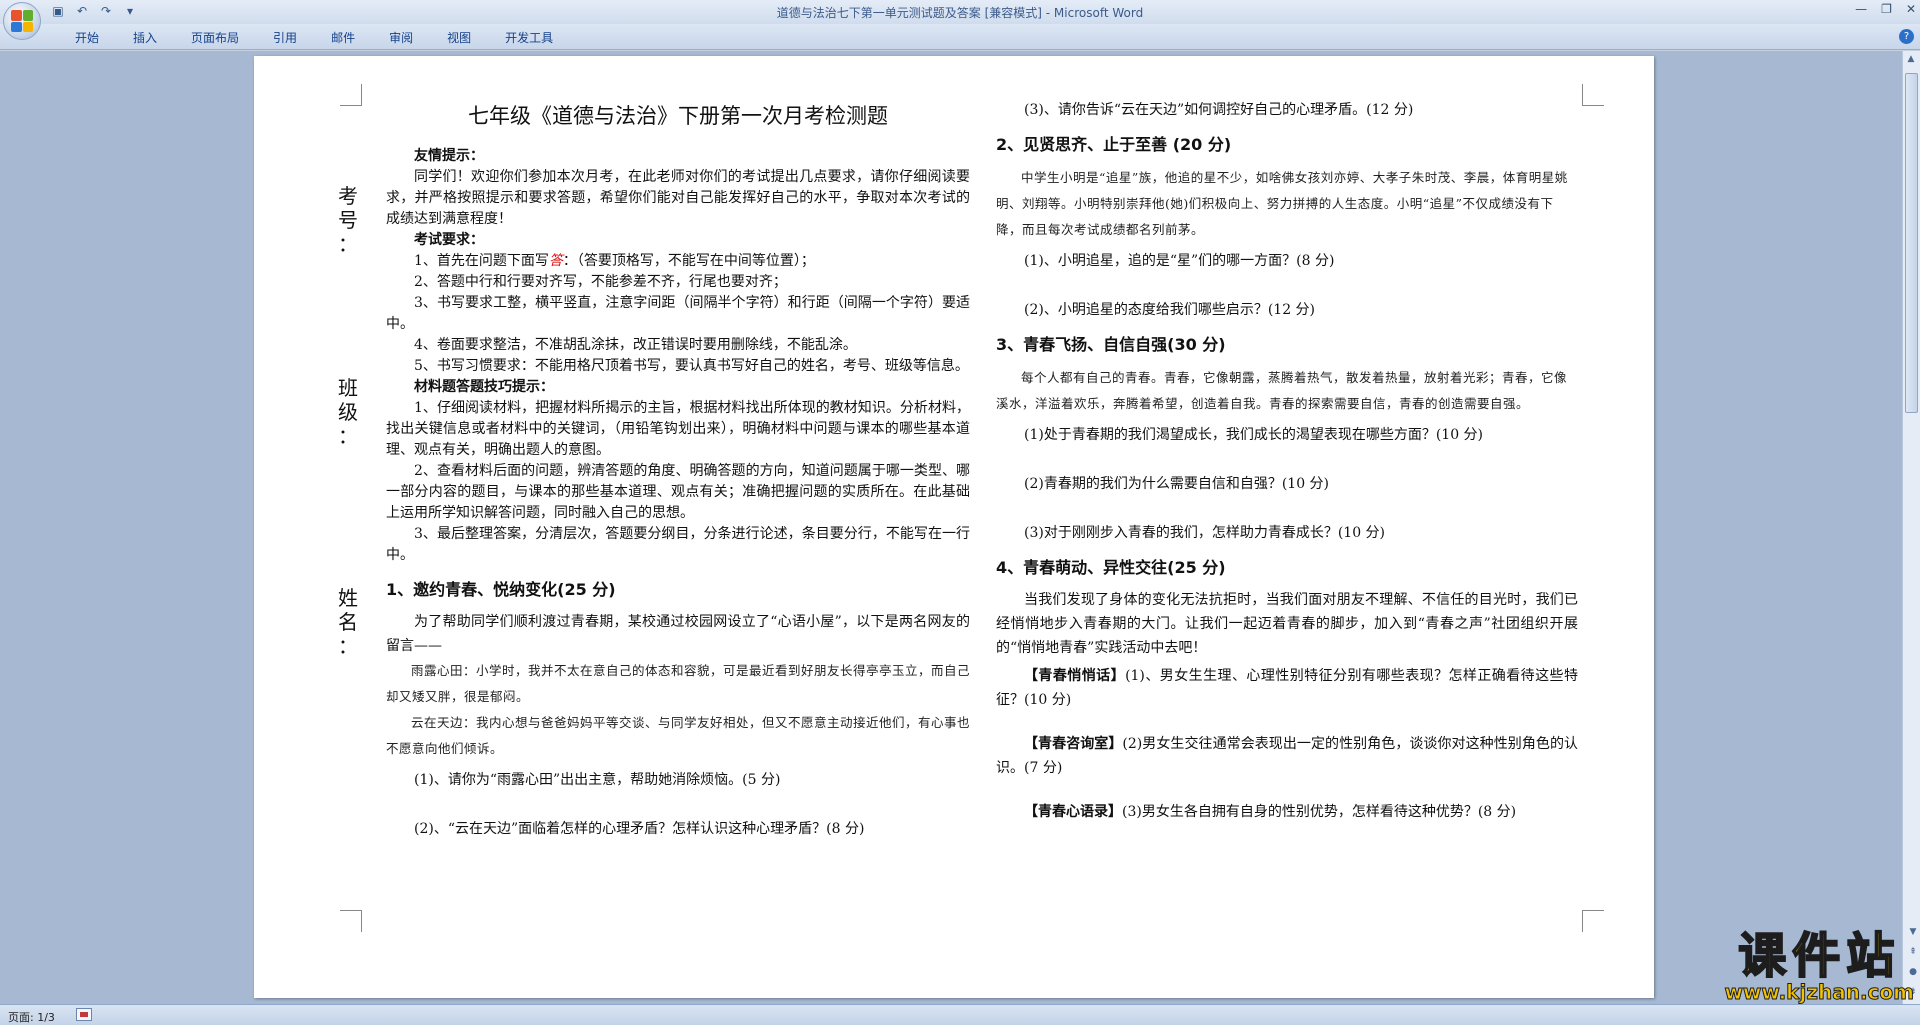 The image size is (1920, 1025). I want to click on office-logo-icon, so click(22, 21).